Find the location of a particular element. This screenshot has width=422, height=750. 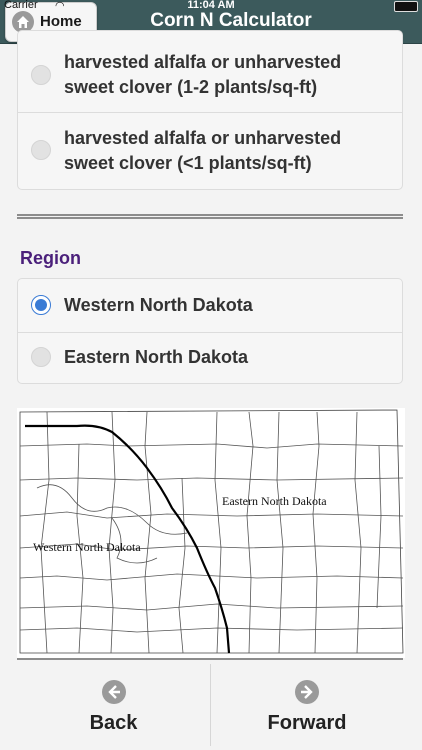

region-heading: Region is located at coordinates (50, 258).